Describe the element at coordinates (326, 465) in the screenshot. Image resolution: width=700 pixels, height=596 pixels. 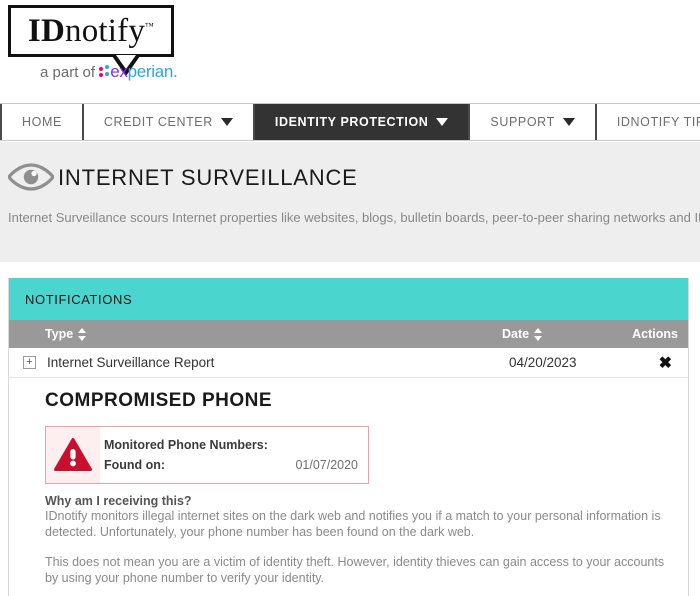
I see `alert-field-value: 01/07/2020` at that location.